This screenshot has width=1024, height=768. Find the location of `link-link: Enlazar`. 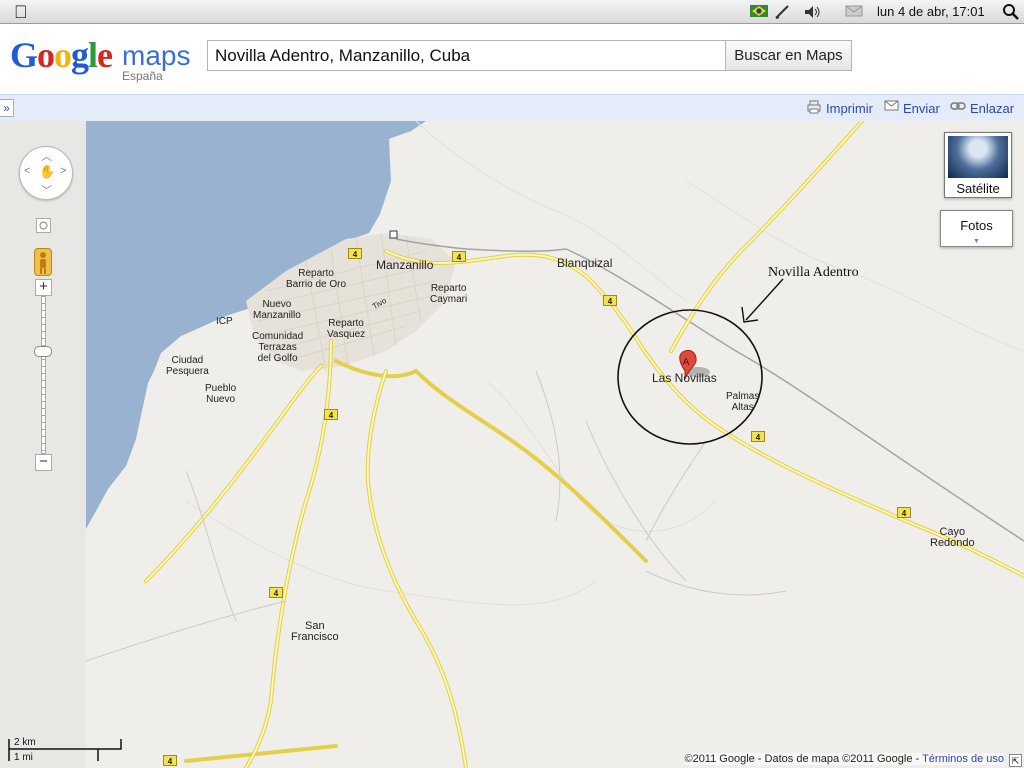

link-link: Enlazar is located at coordinates (992, 108).